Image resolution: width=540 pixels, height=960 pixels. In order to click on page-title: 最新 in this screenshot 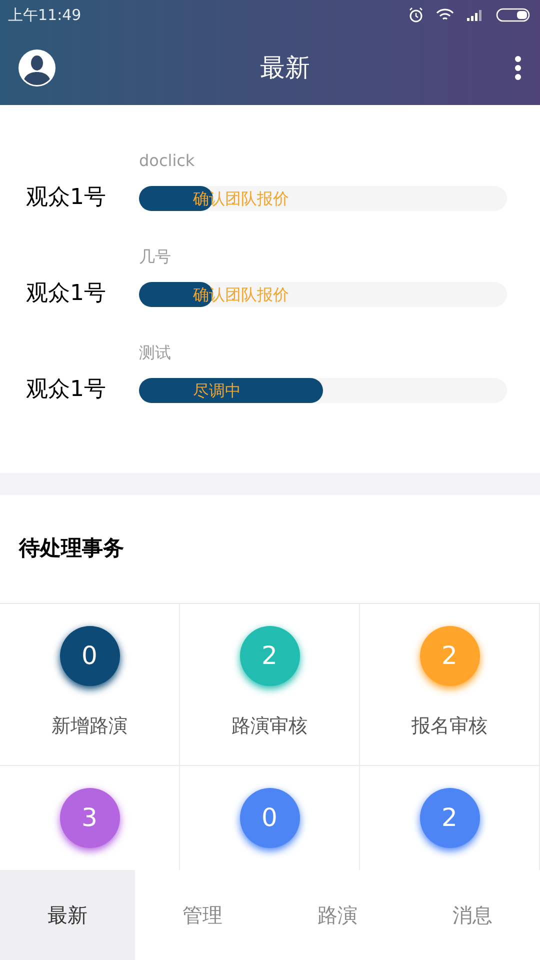, I will do `click(285, 68)`.